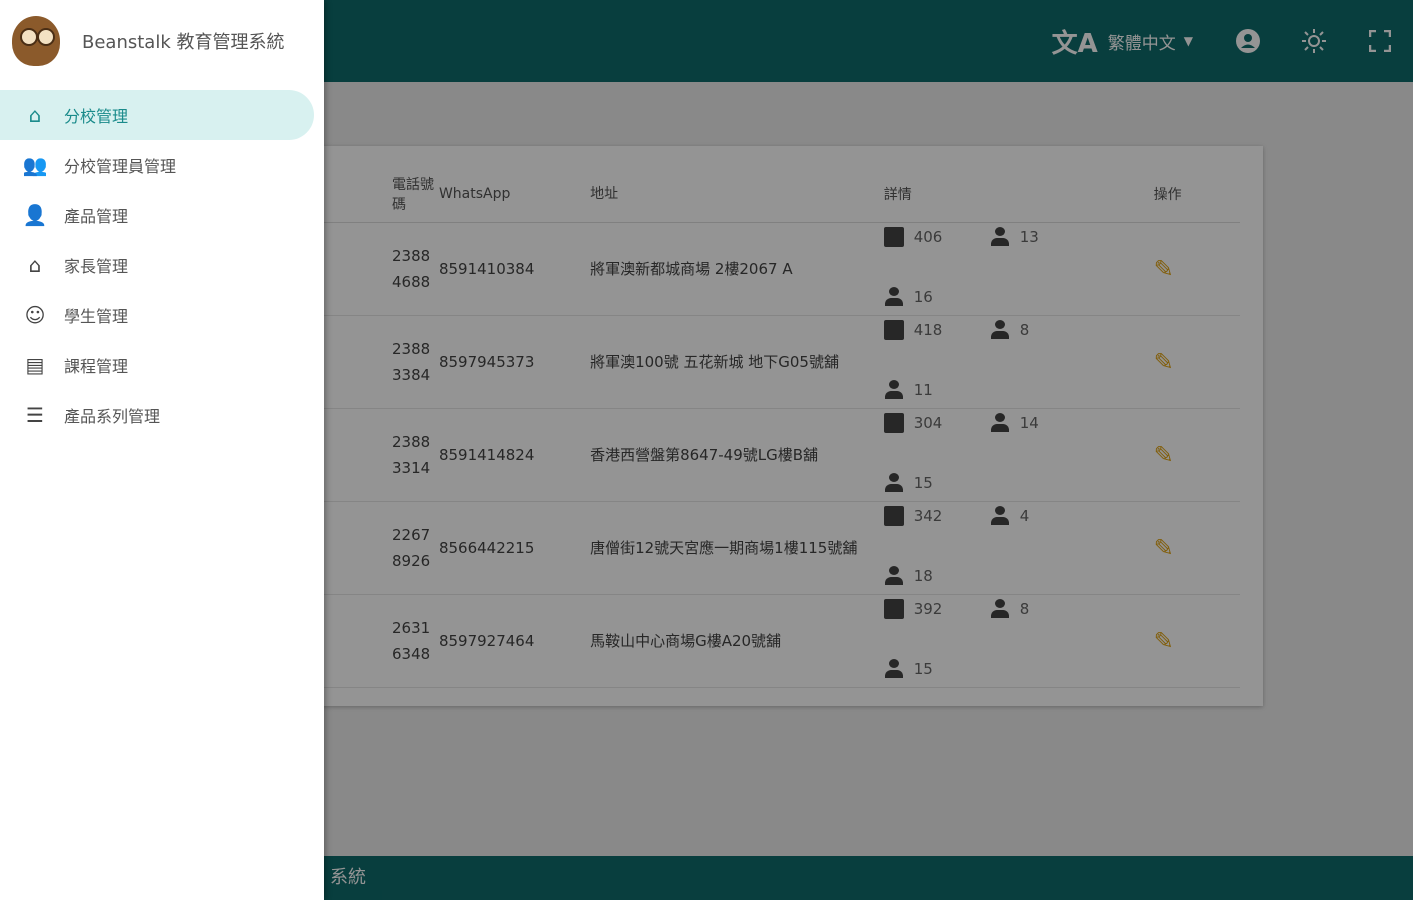 This screenshot has width=1413, height=900. I want to click on list-icon: ☰, so click(35, 415).